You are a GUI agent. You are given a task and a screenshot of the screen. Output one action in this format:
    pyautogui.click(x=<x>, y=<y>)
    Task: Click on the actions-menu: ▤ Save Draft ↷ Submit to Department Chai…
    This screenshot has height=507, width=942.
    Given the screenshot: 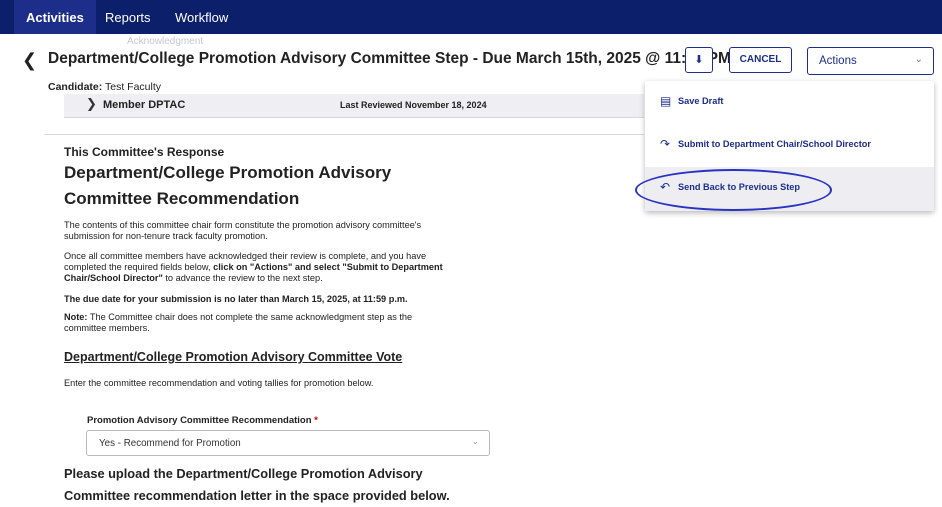 What is the action you would take?
    pyautogui.click(x=789, y=146)
    